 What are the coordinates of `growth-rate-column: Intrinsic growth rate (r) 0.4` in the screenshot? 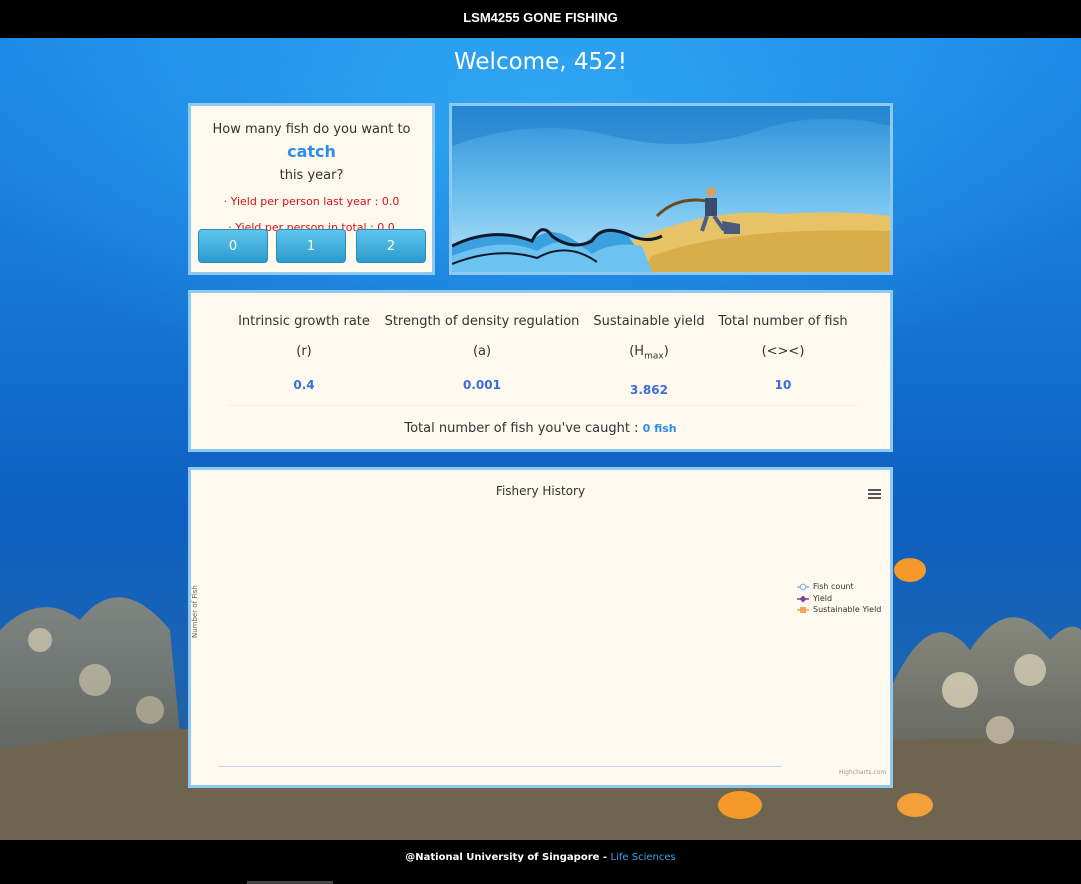 It's located at (304, 355).